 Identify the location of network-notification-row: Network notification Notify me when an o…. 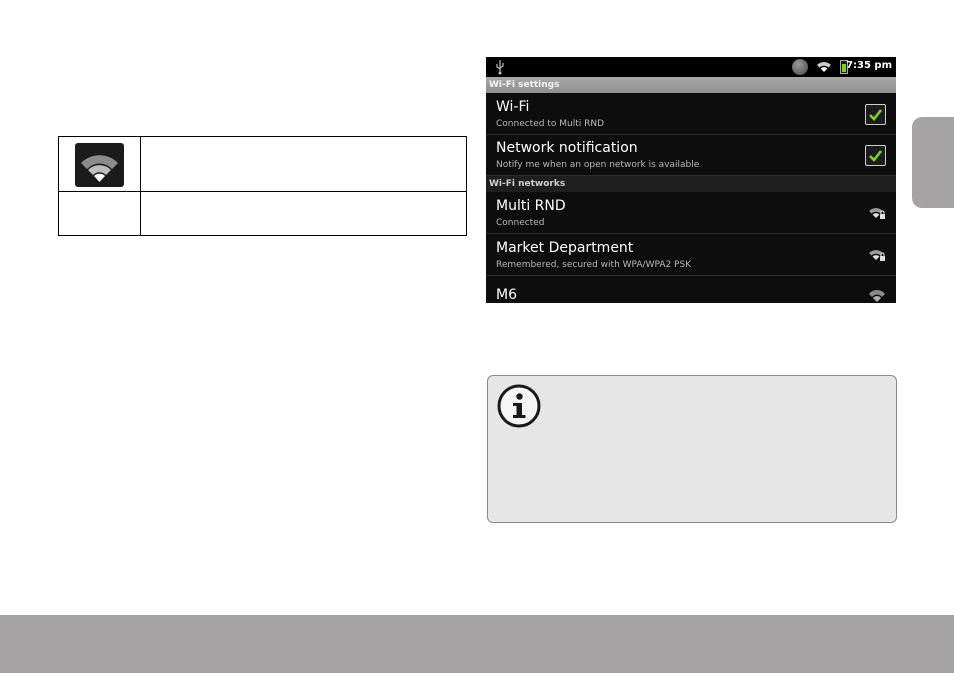
(691, 155).